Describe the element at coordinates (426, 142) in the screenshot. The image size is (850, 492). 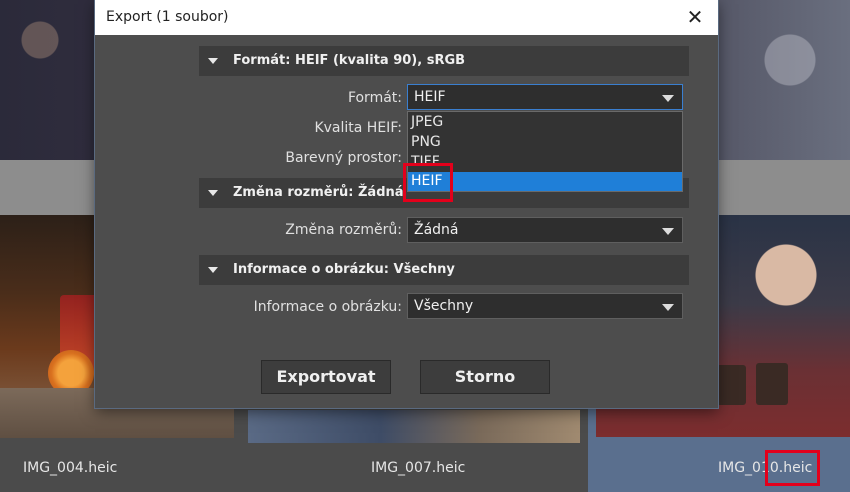
I see `format-option-label: PNG` at that location.